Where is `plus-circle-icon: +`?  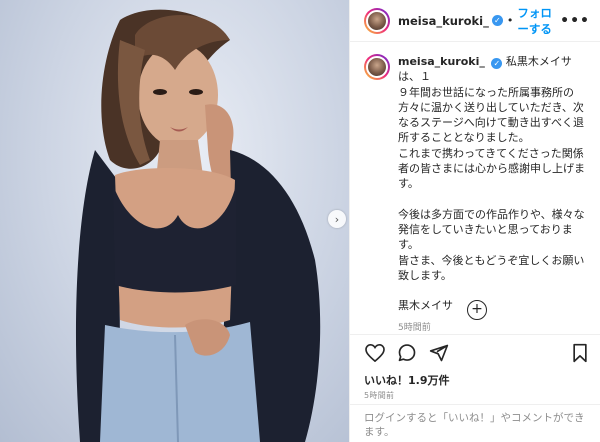
plus-circle-icon: + is located at coordinates (477, 310).